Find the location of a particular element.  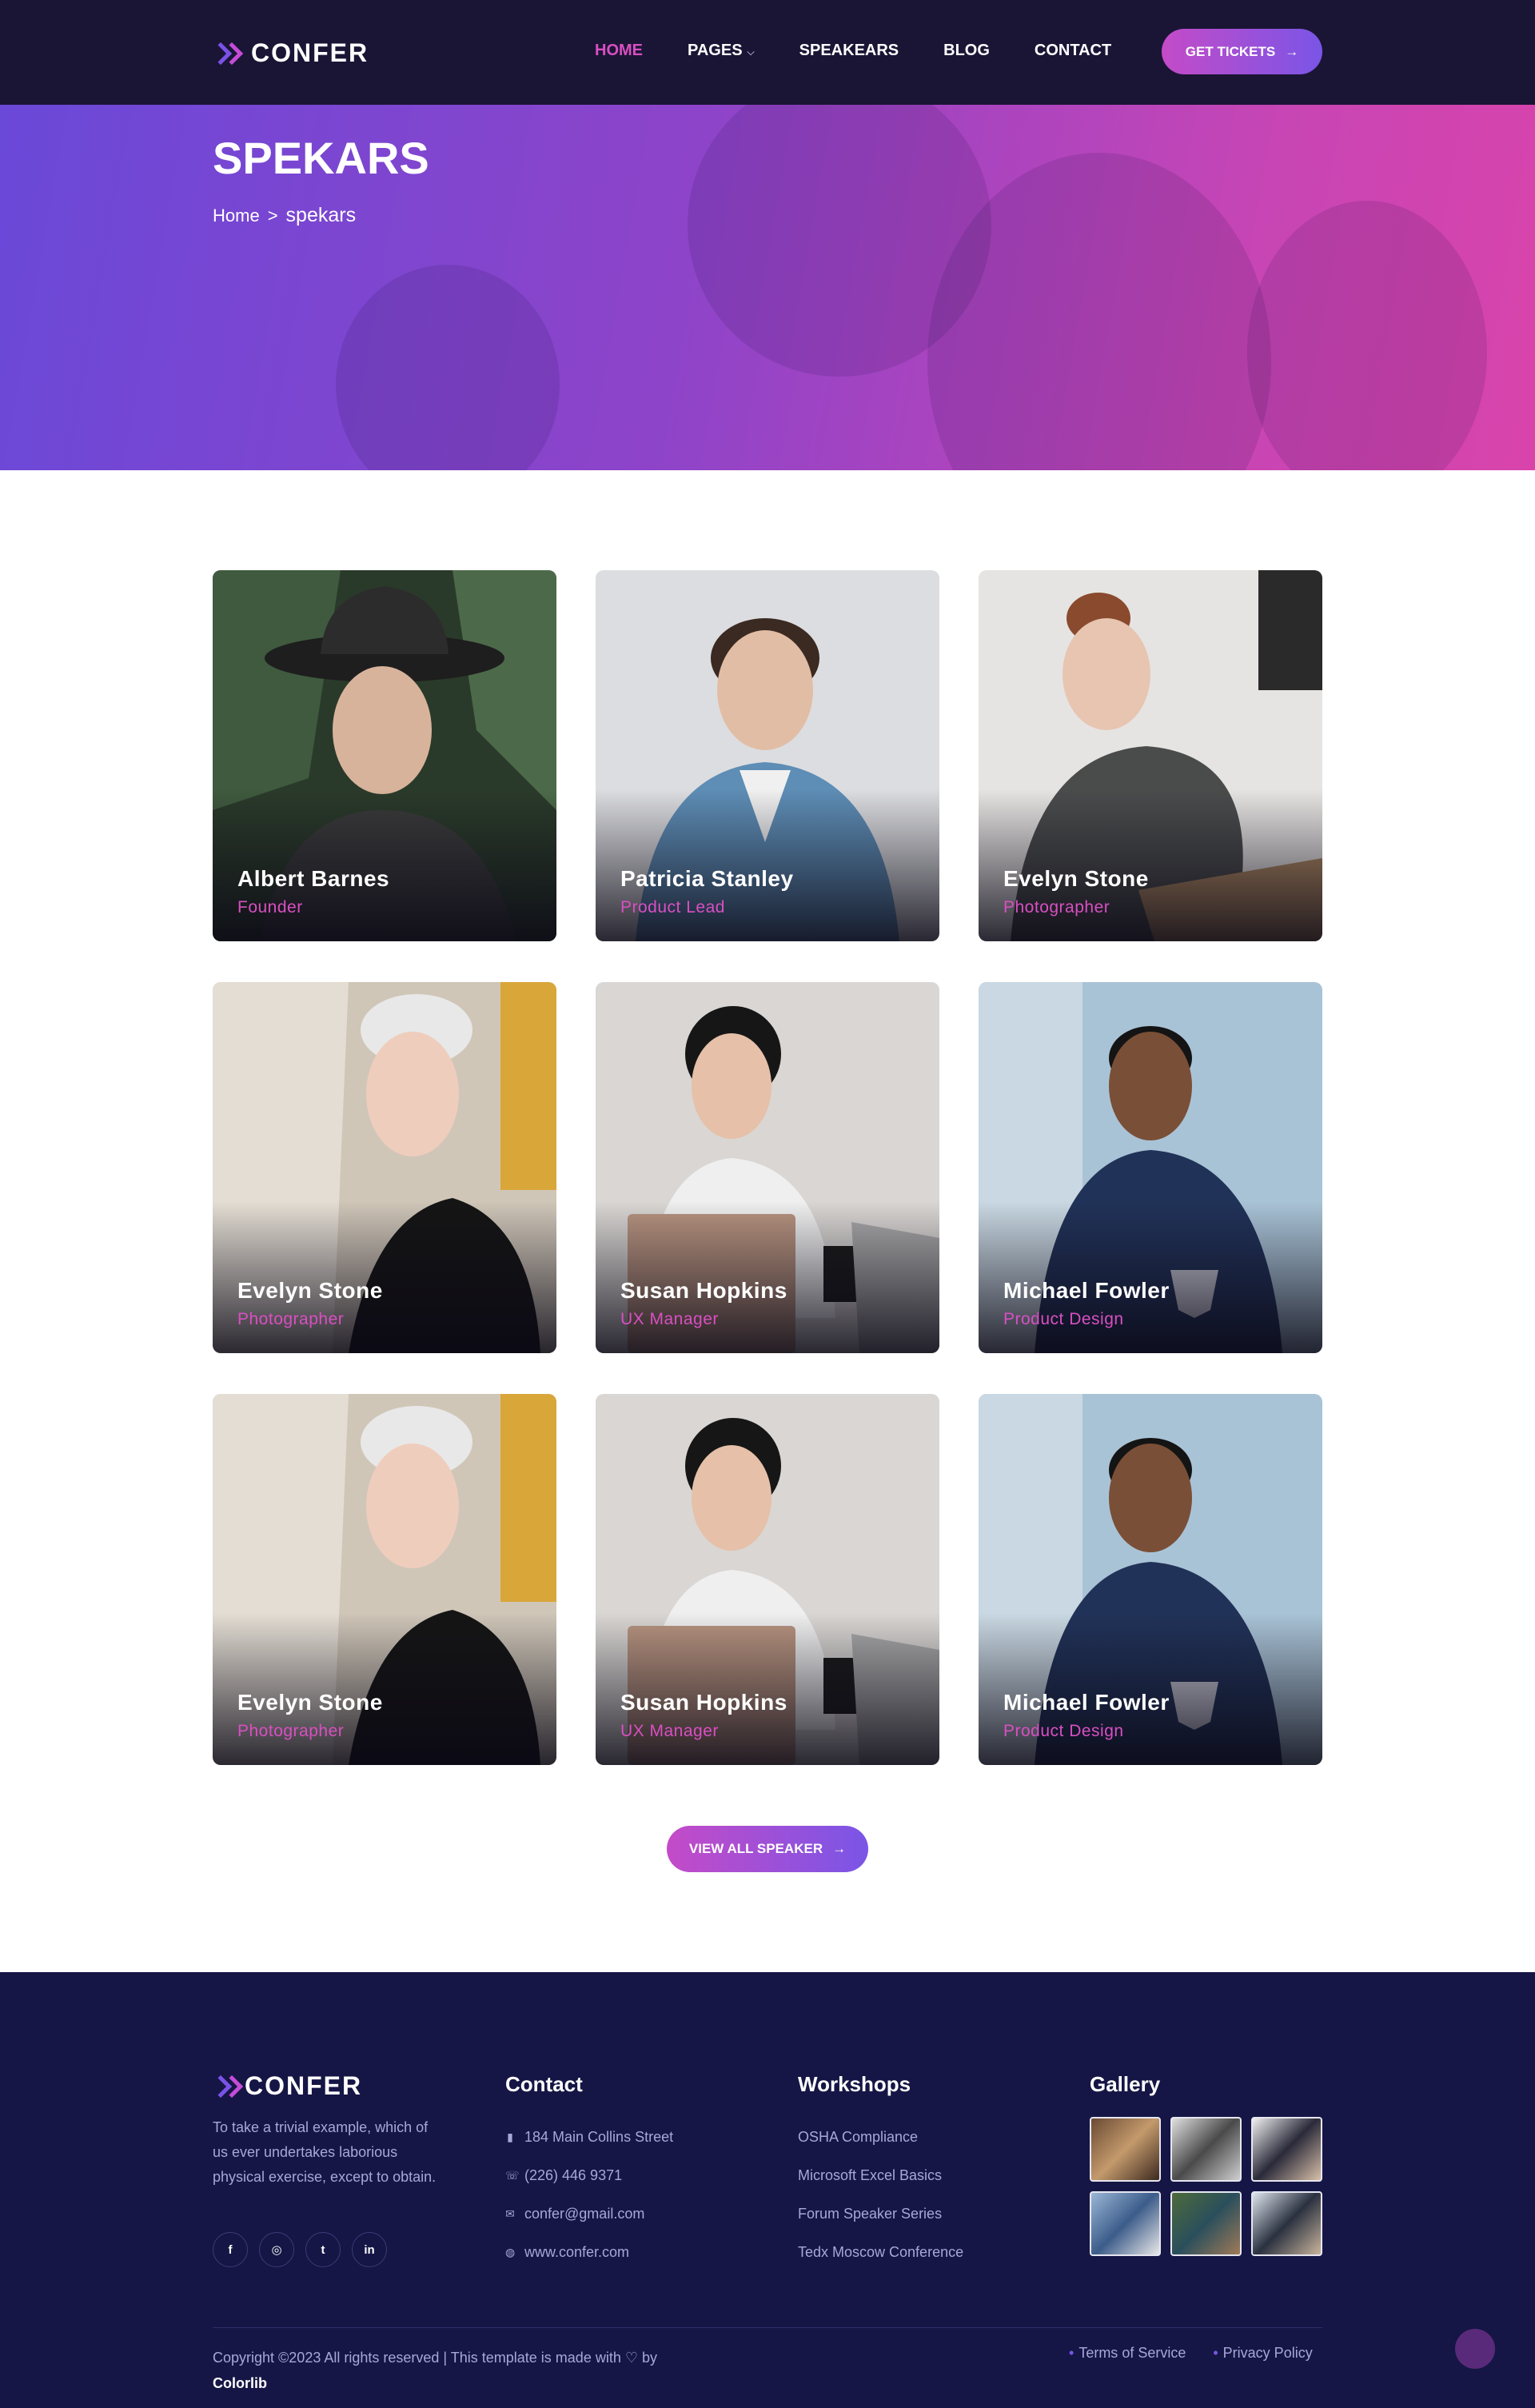

nav-speakers: SPEAKEARS is located at coordinates (849, 51).